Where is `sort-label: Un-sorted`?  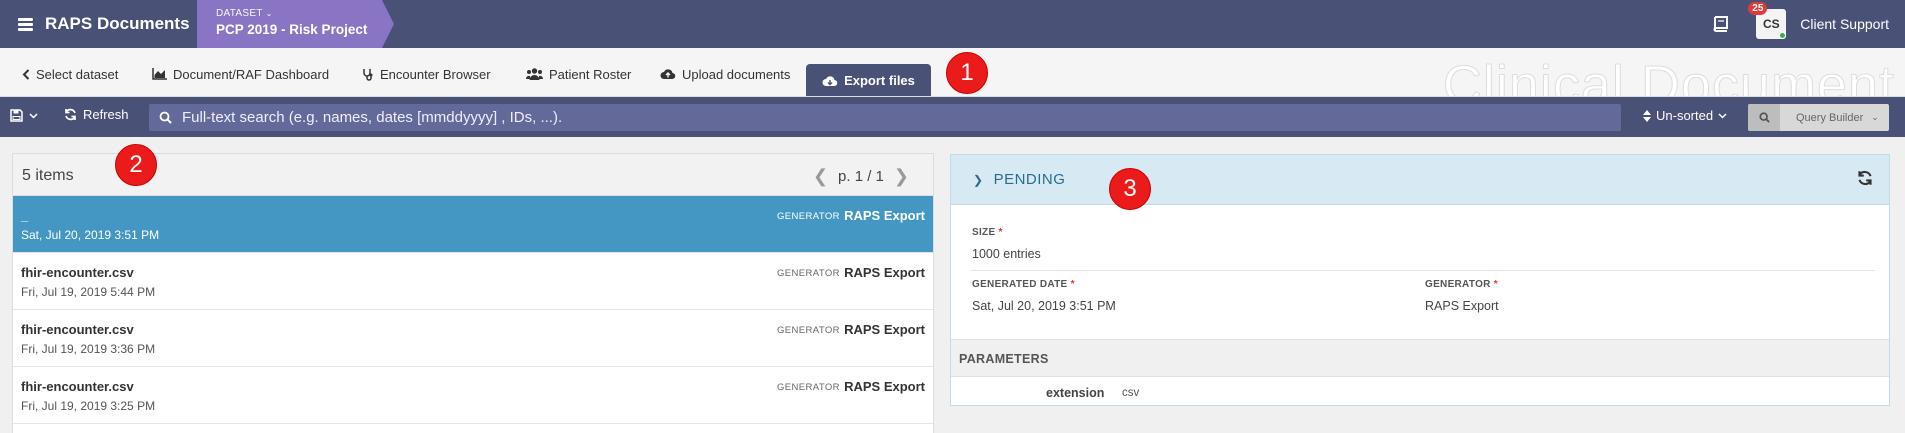 sort-label: Un-sorted is located at coordinates (1685, 115).